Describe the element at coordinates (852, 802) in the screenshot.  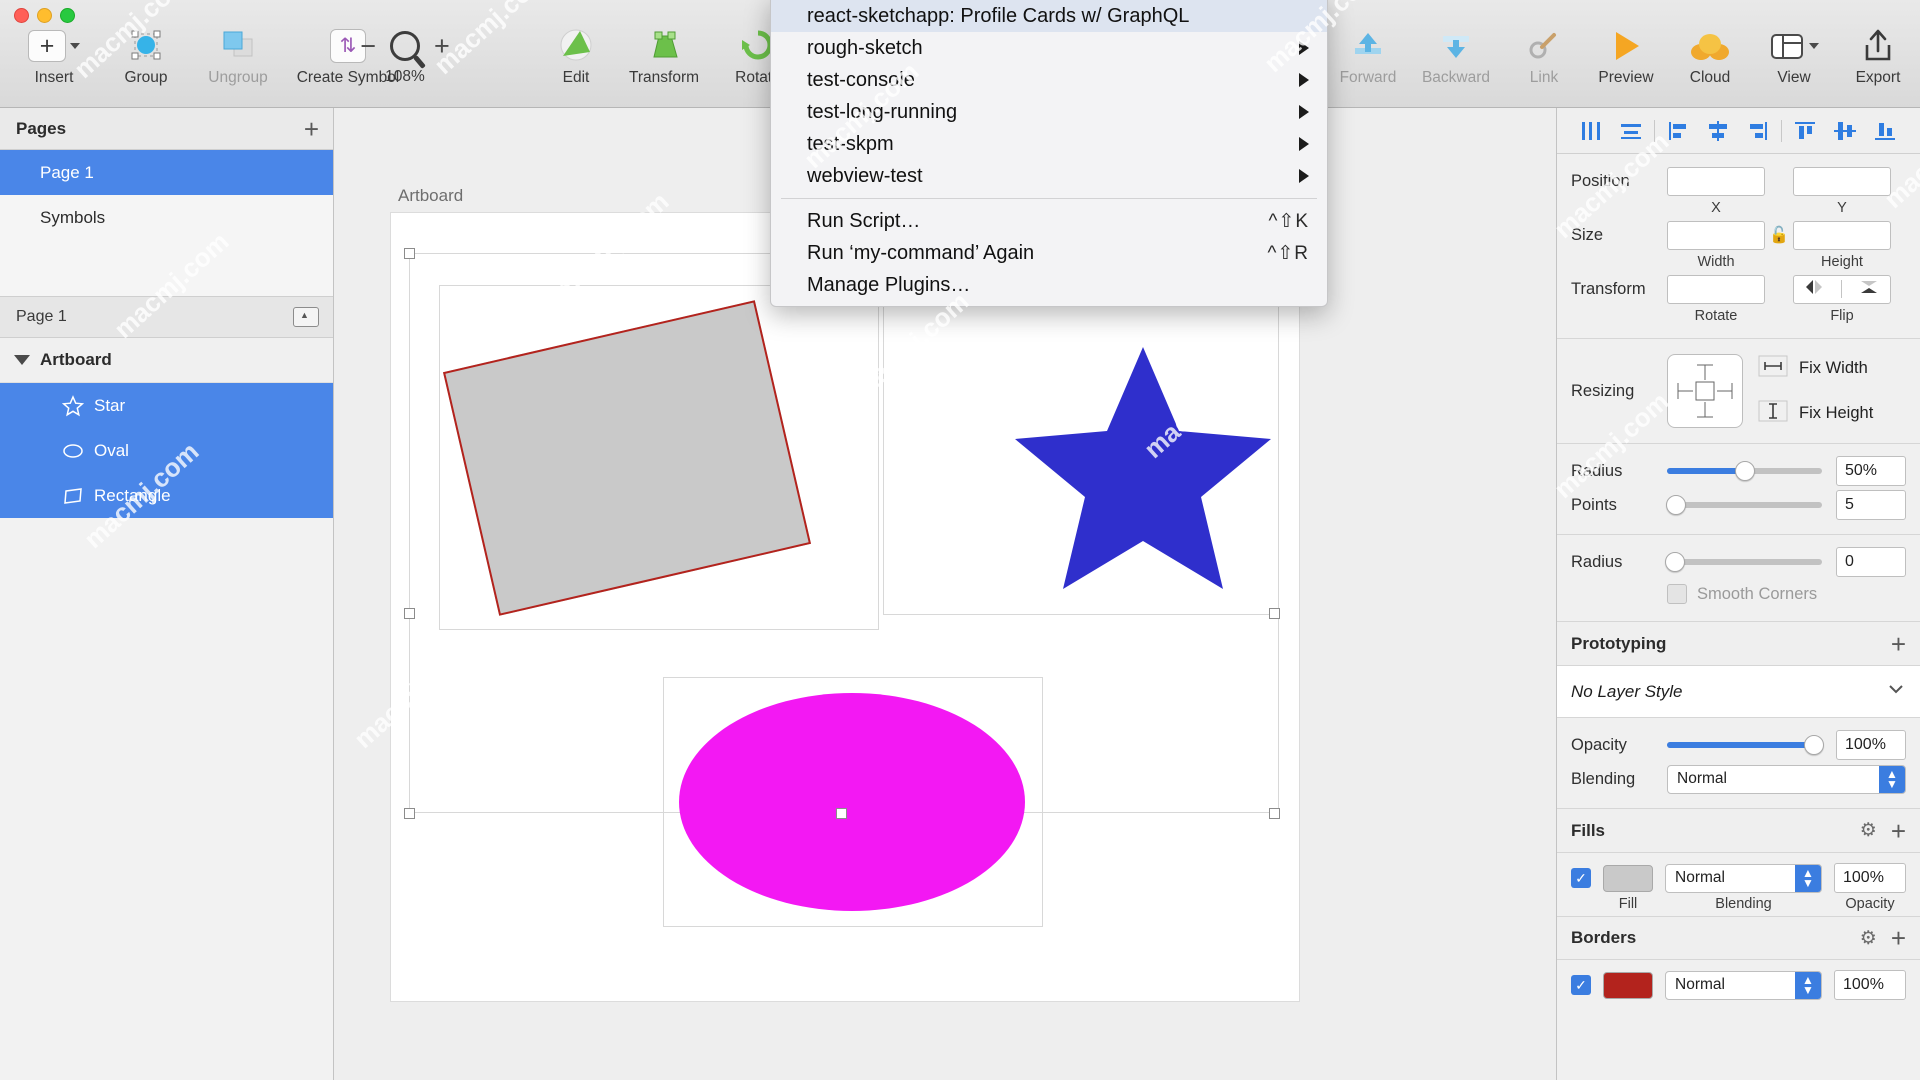
I see `canvas-shape-oval` at that location.